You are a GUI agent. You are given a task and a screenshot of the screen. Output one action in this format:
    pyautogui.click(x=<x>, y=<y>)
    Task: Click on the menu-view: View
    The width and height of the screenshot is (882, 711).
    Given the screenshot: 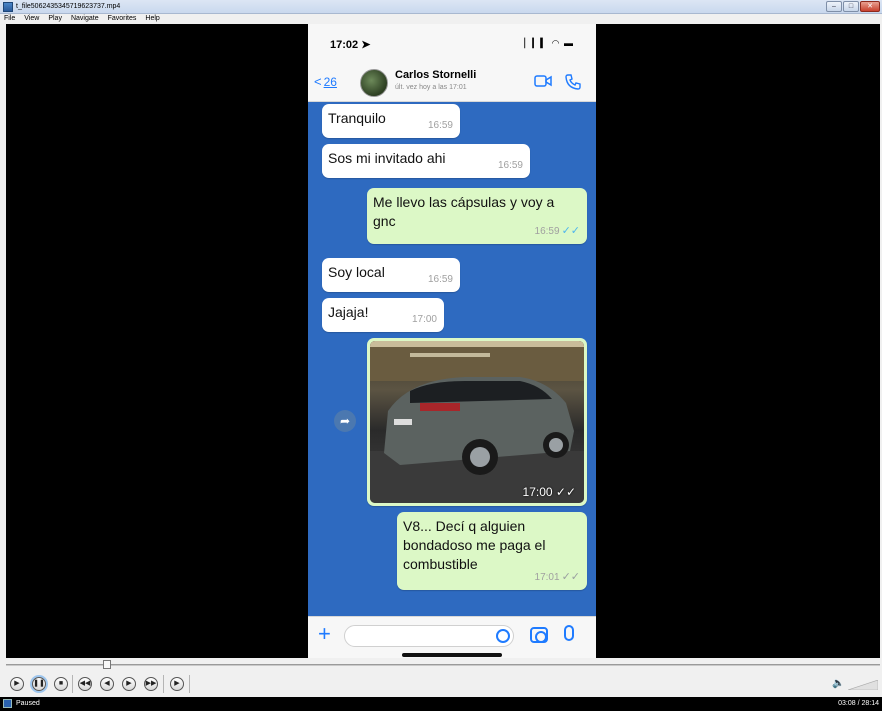 What is the action you would take?
    pyautogui.click(x=31, y=19)
    